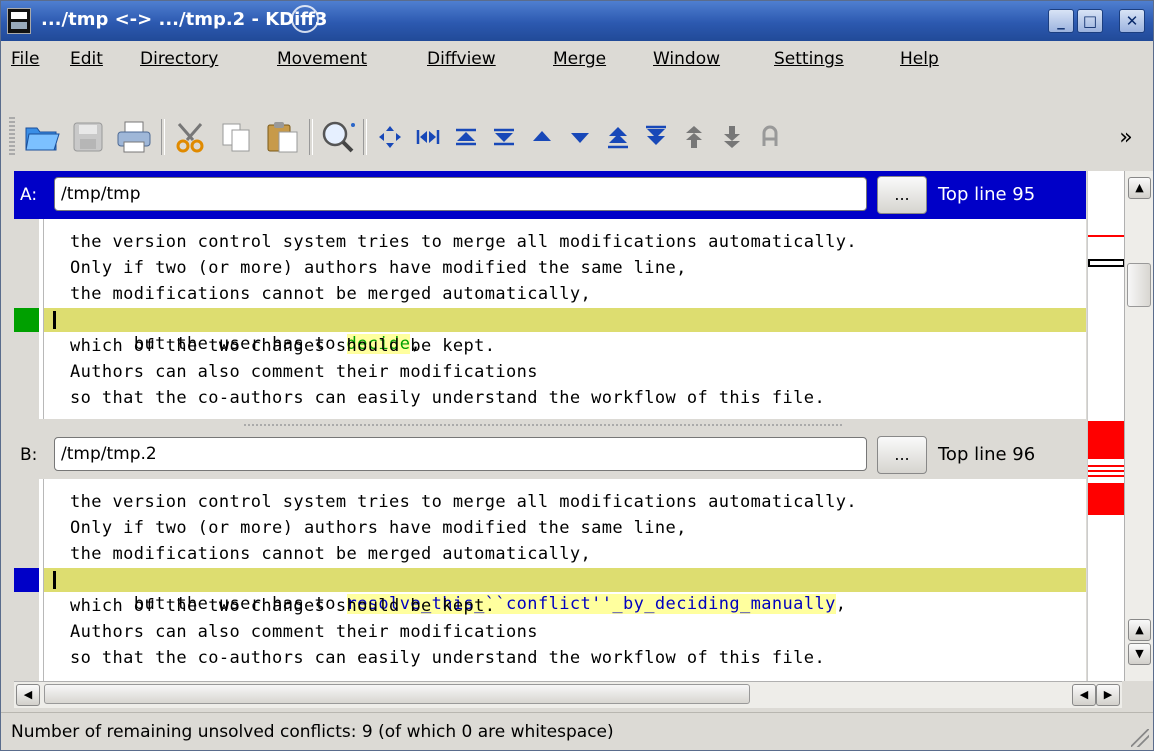  Describe the element at coordinates (1106, 263) in the screenshot. I see `overview-visible-range` at that location.